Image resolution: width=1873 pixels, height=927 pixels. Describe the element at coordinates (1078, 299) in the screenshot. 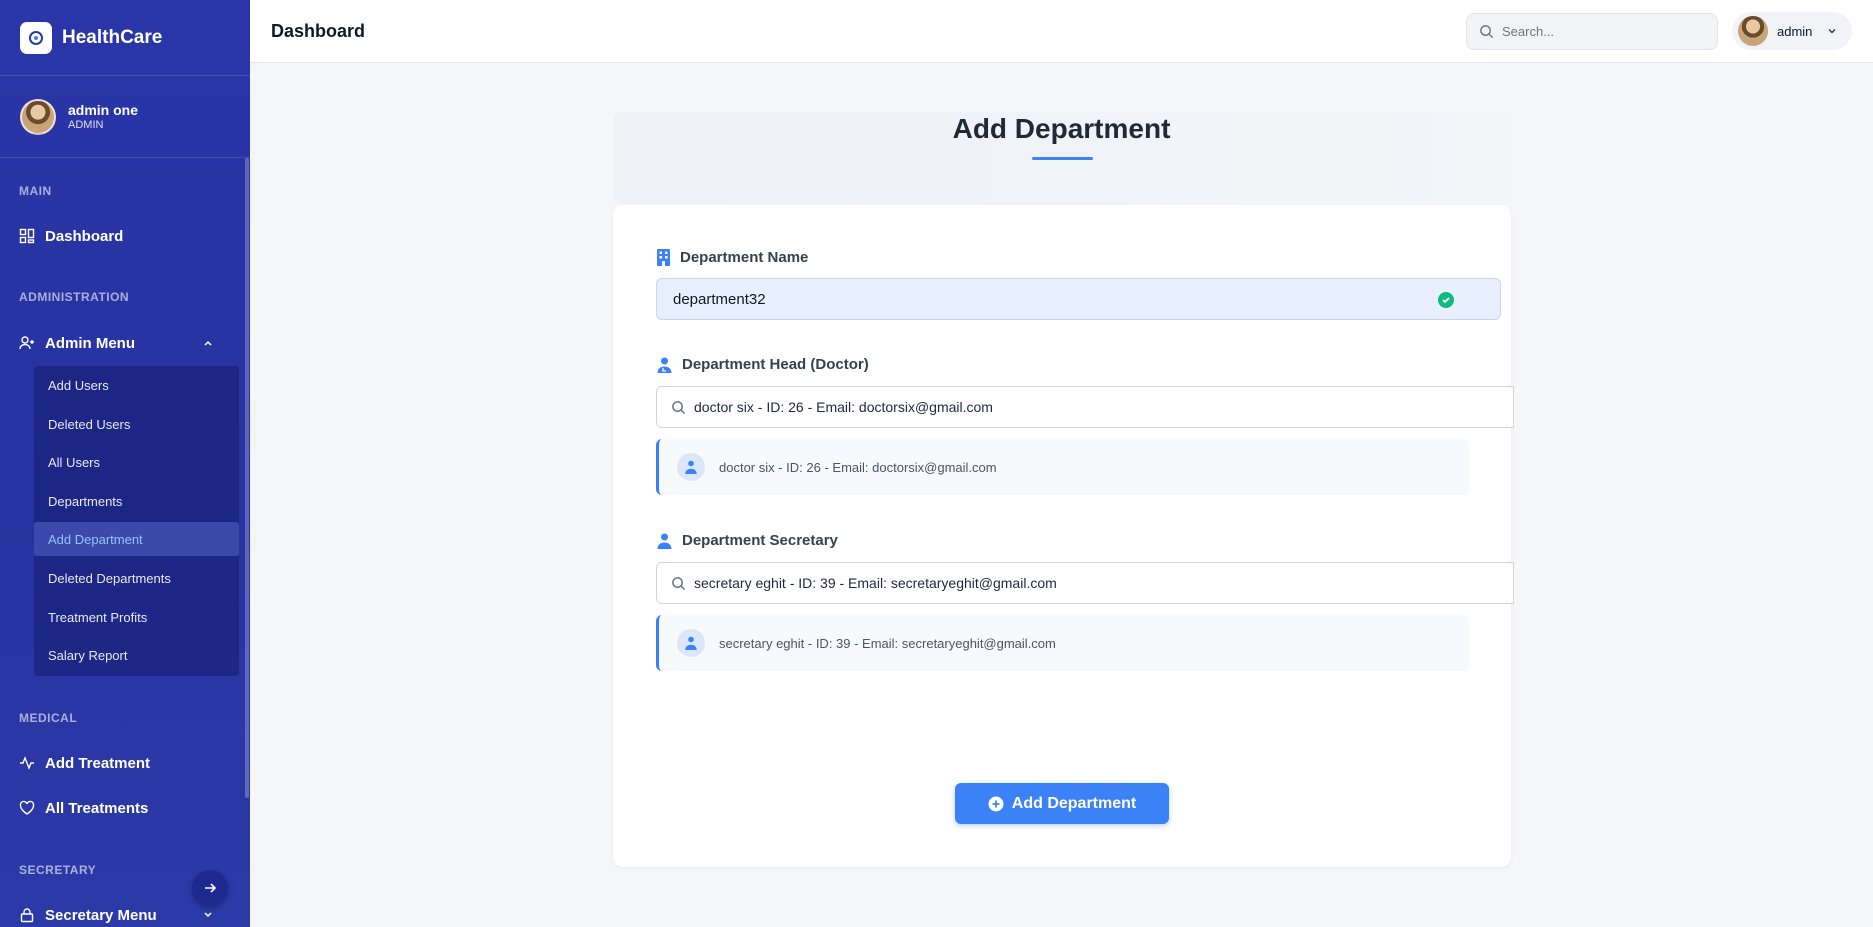

I see `department-name-field: department32` at that location.